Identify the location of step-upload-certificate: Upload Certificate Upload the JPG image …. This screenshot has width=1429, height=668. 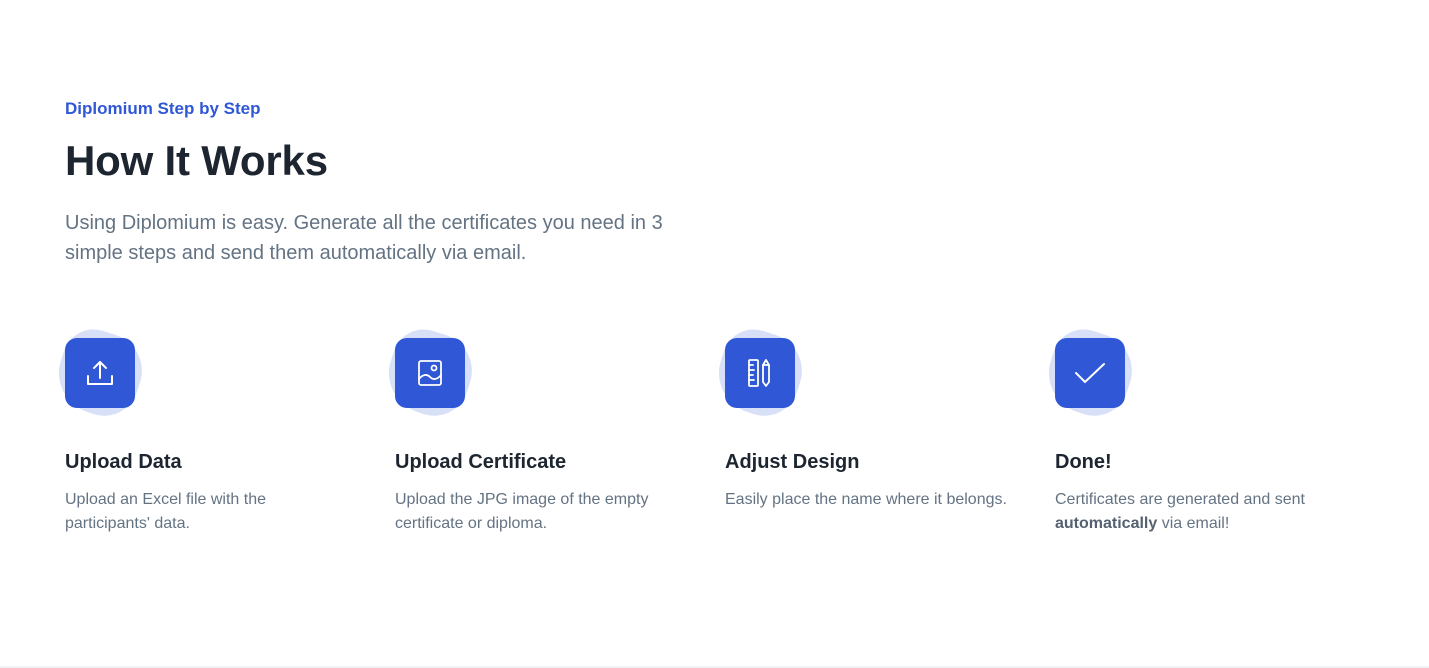
(536, 428).